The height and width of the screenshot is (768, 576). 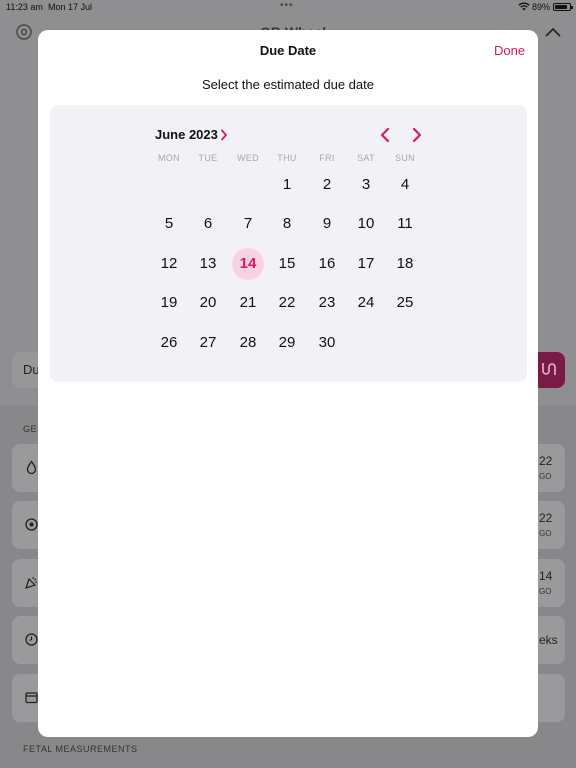 I want to click on row-sub-1: GO, so click(x=545, y=533).